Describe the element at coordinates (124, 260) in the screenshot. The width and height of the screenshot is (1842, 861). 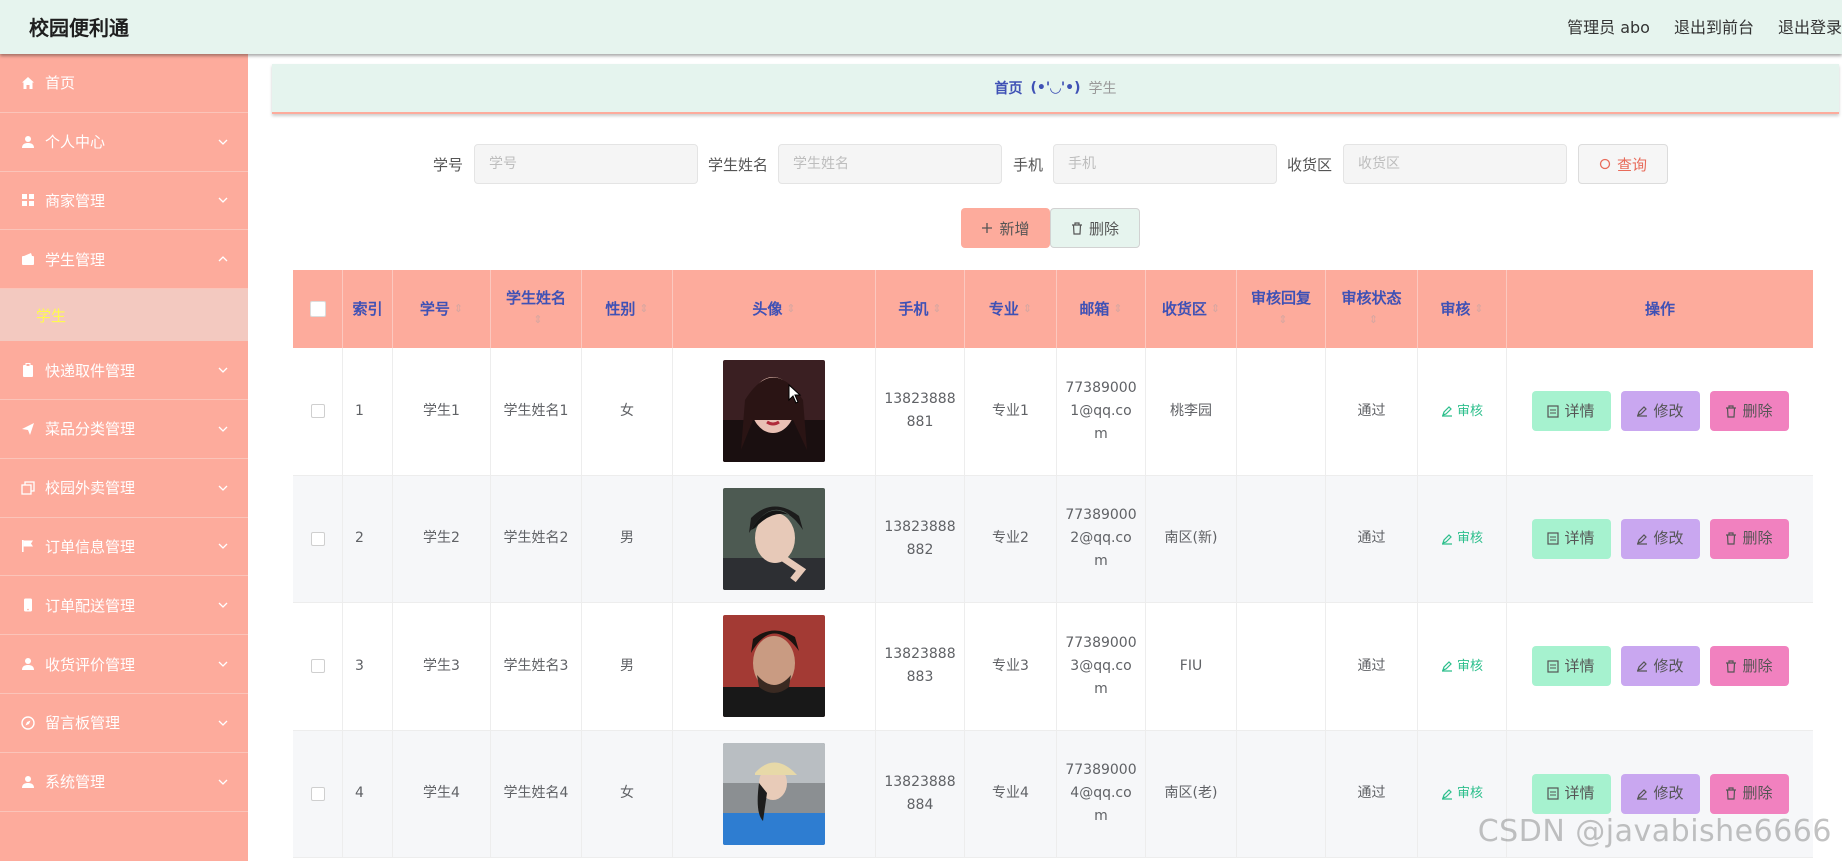
I see `sidebar-item-student: 学生管理` at that location.